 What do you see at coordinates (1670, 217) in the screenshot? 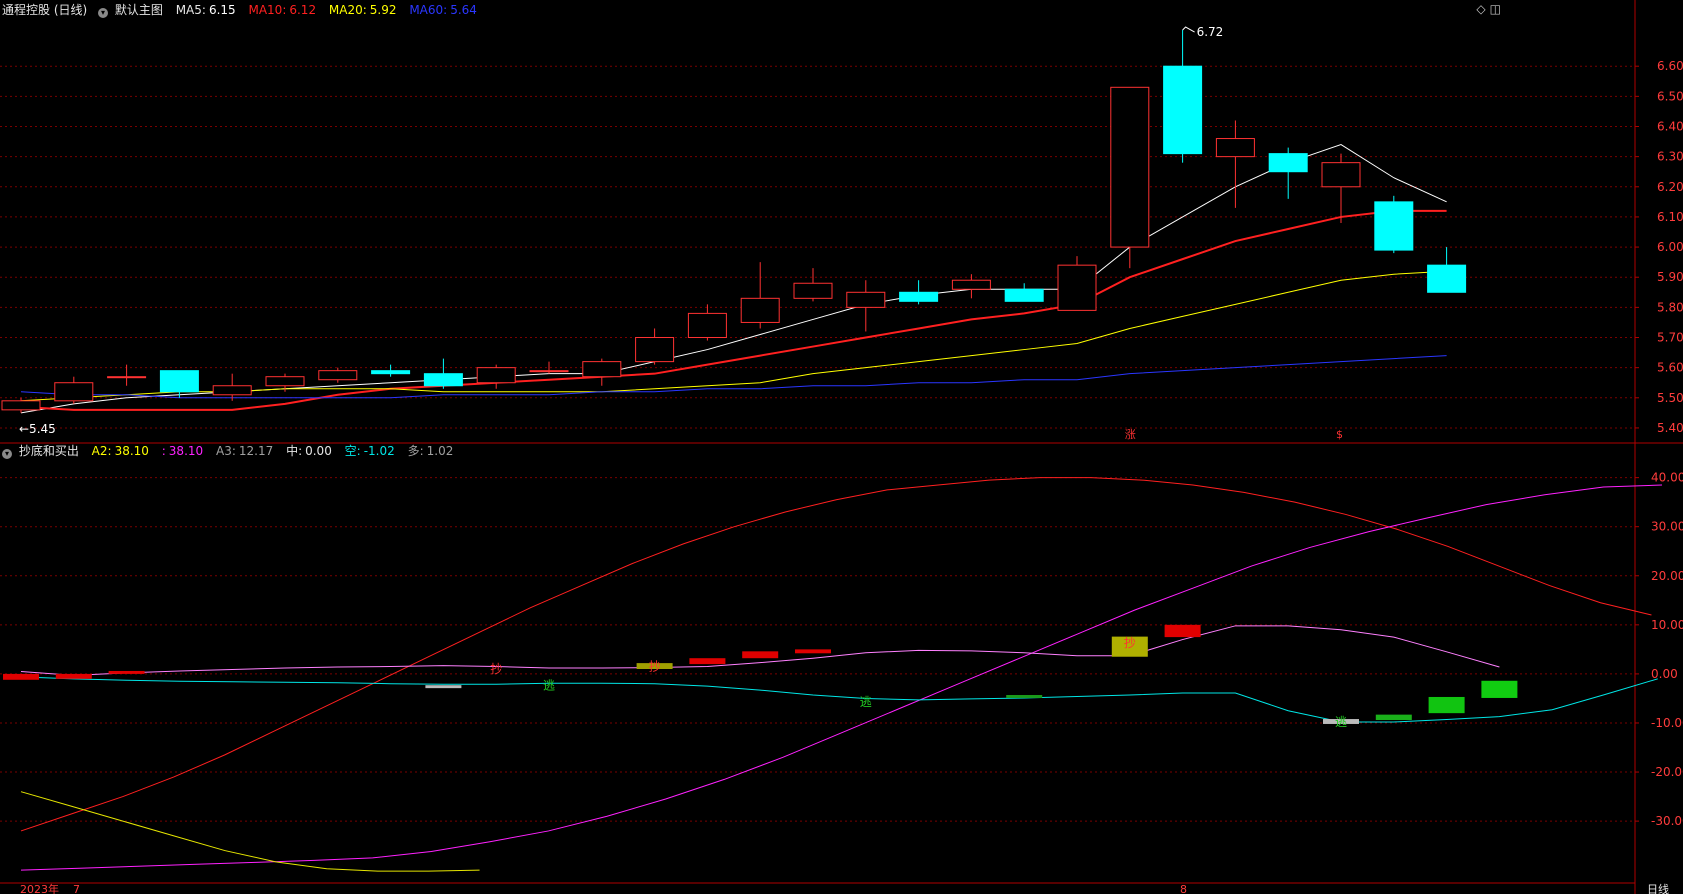
I see `price-axis-label: 6.10` at bounding box center [1670, 217].